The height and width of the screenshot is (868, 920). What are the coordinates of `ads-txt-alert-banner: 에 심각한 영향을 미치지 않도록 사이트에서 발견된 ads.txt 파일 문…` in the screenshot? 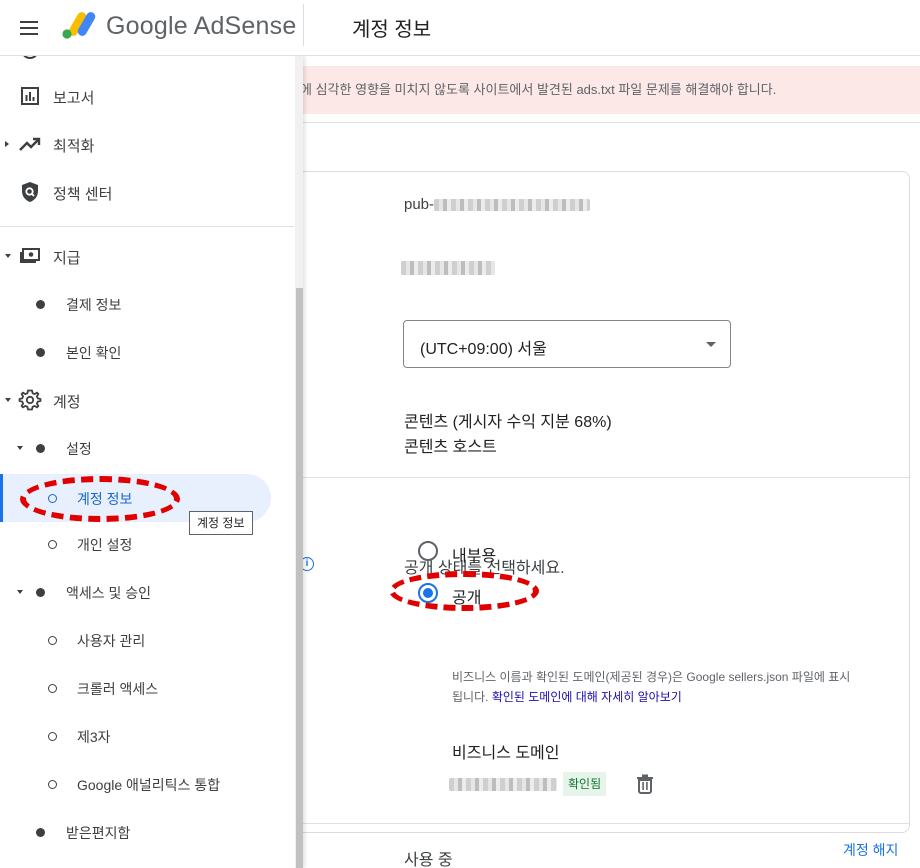 It's located at (609, 90).